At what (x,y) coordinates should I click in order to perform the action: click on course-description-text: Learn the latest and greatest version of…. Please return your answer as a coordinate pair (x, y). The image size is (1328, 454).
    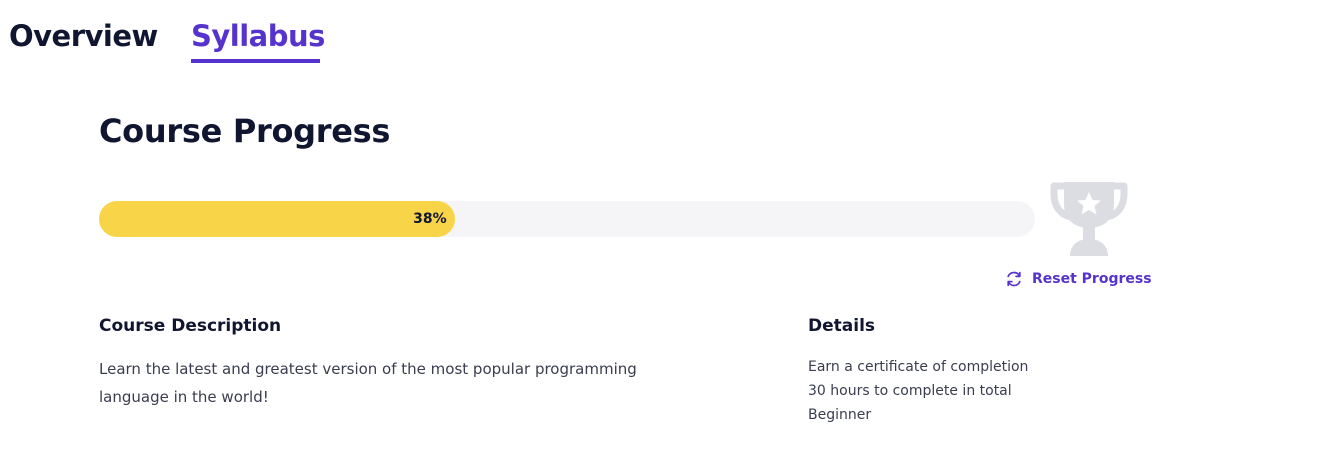
    Looking at the image, I should click on (368, 383).